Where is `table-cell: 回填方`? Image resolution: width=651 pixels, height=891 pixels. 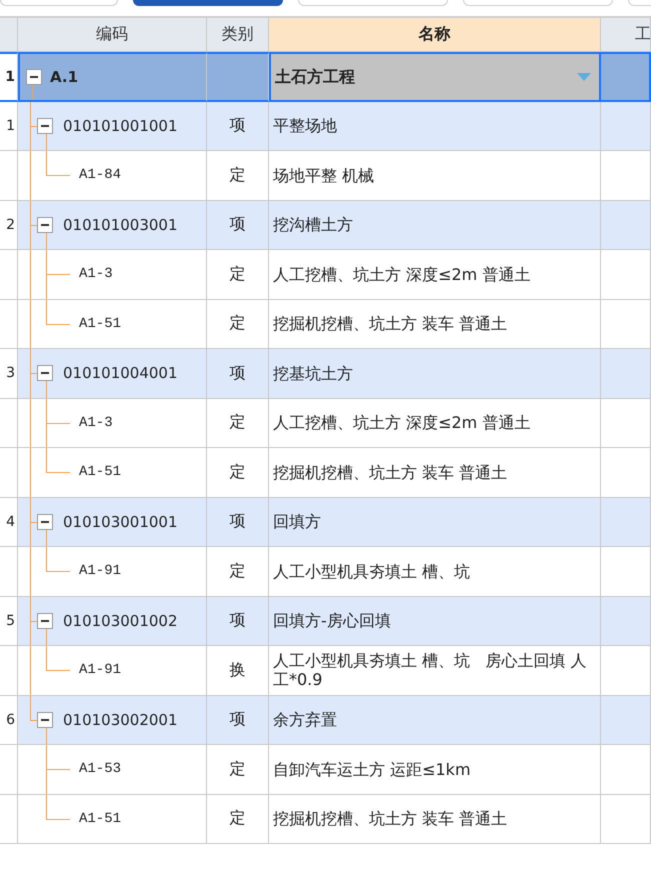 table-cell: 回填方 is located at coordinates (435, 522).